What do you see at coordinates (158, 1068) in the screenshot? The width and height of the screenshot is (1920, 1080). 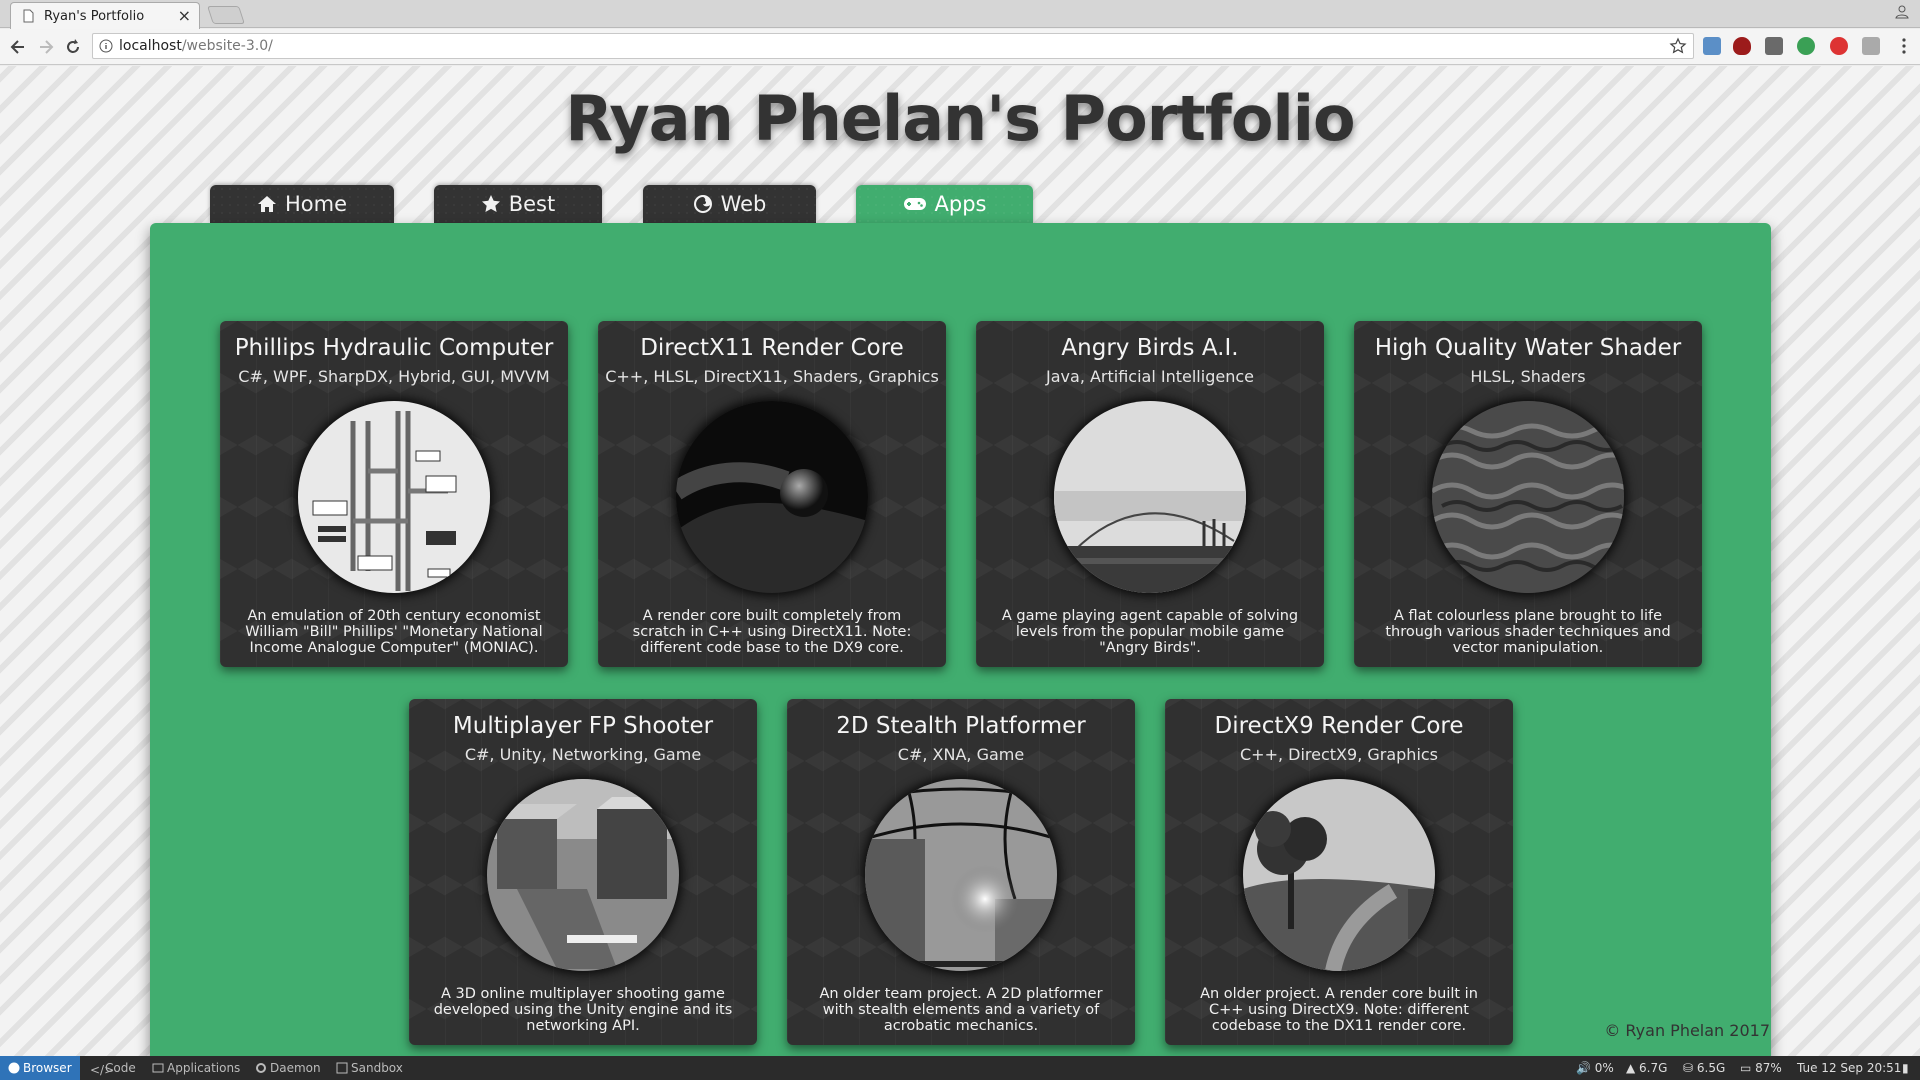 I see `window-icon` at bounding box center [158, 1068].